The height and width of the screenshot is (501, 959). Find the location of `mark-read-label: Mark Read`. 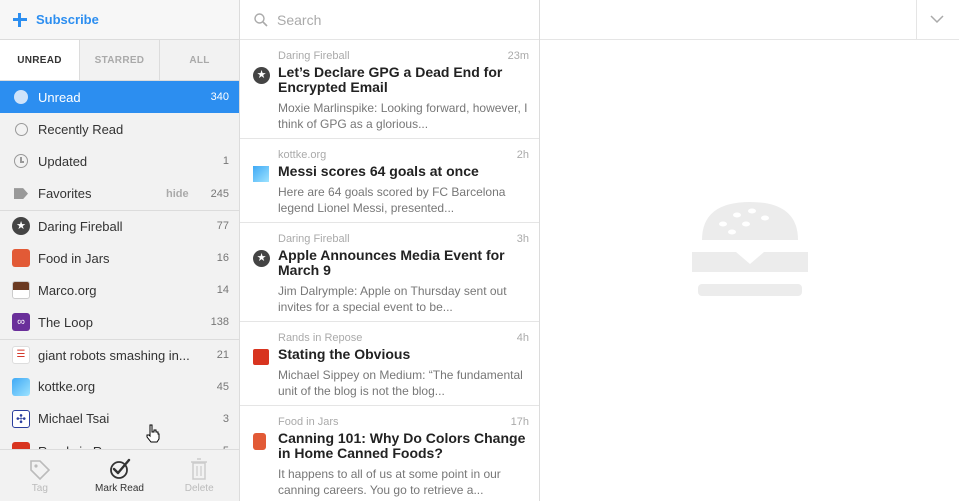

mark-read-label: Mark Read is located at coordinates (119, 488).